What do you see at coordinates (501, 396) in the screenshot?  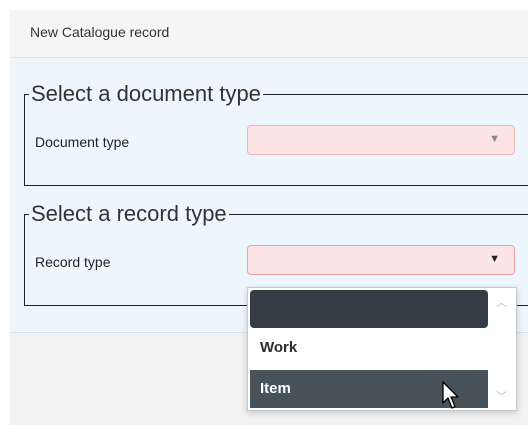 I see `scroll-down-icon: ﹀` at bounding box center [501, 396].